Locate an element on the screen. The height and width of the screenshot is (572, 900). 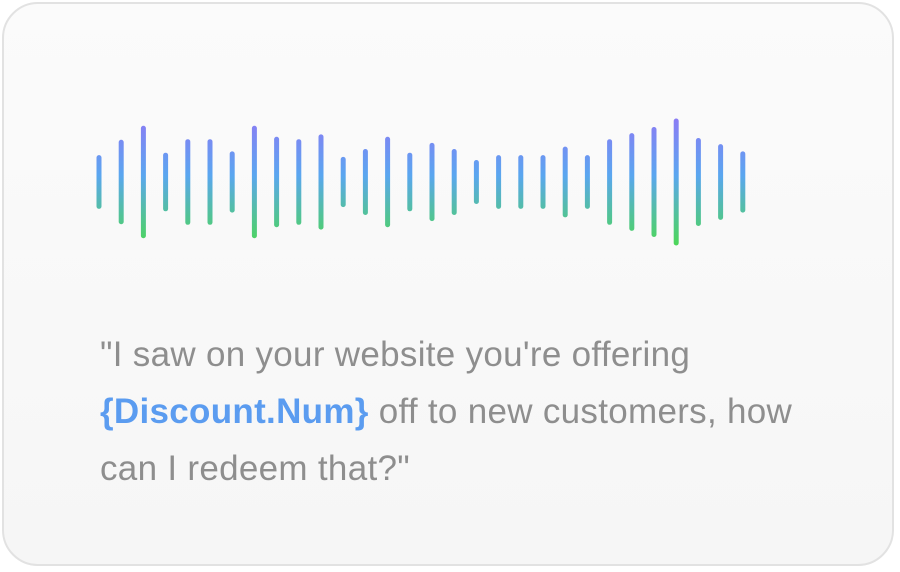
discount-variable: {Discount.Num} is located at coordinates (234, 411).